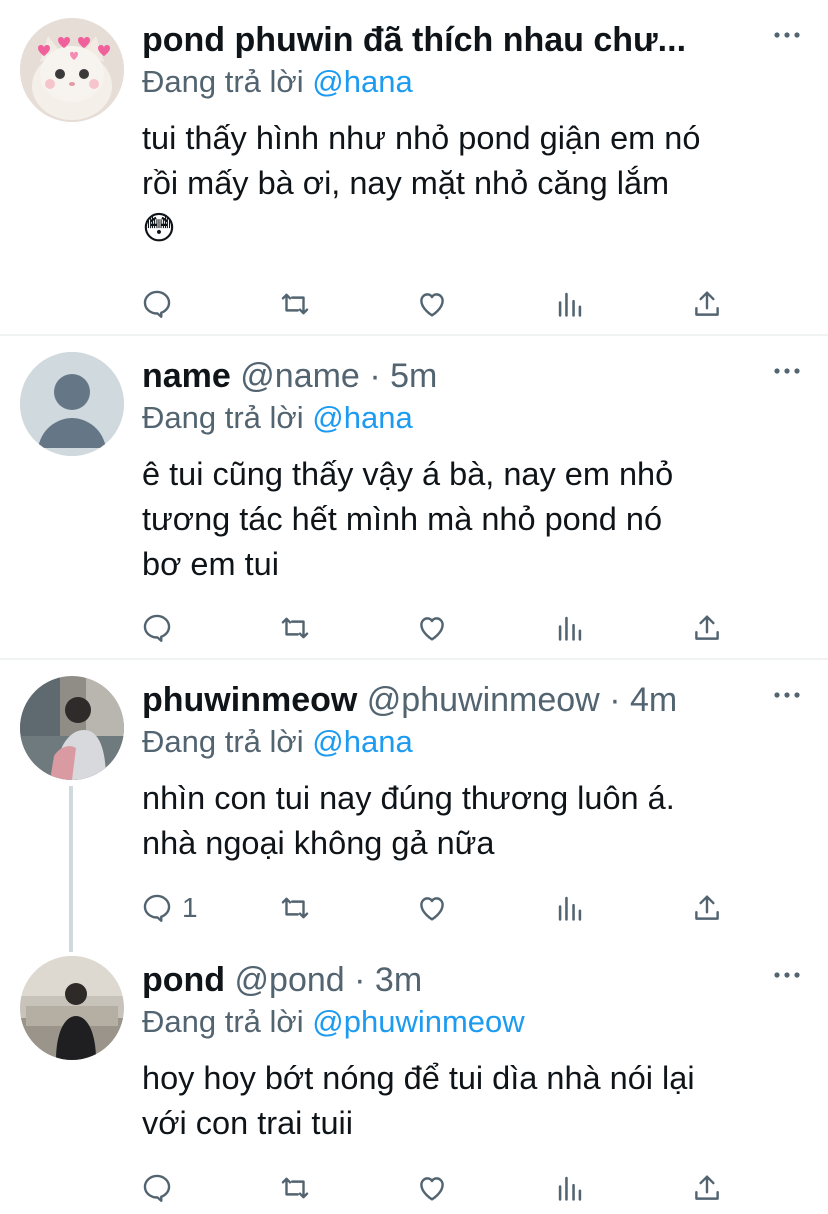  I want to click on display-name: pond, so click(183, 980).